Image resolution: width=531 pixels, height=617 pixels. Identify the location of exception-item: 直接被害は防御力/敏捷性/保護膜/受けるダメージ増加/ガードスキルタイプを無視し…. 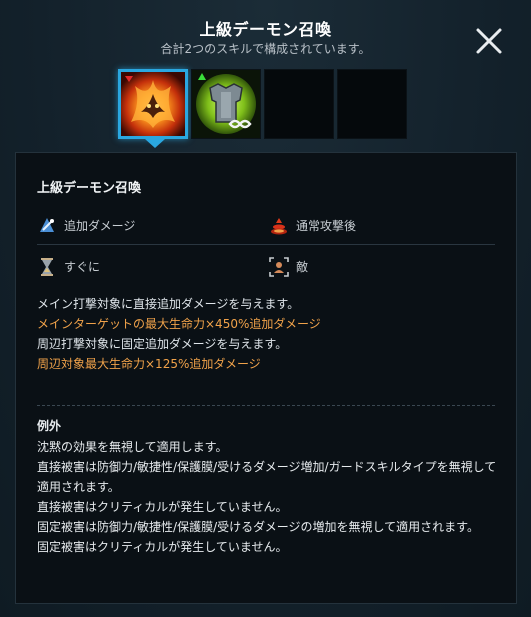
(267, 477).